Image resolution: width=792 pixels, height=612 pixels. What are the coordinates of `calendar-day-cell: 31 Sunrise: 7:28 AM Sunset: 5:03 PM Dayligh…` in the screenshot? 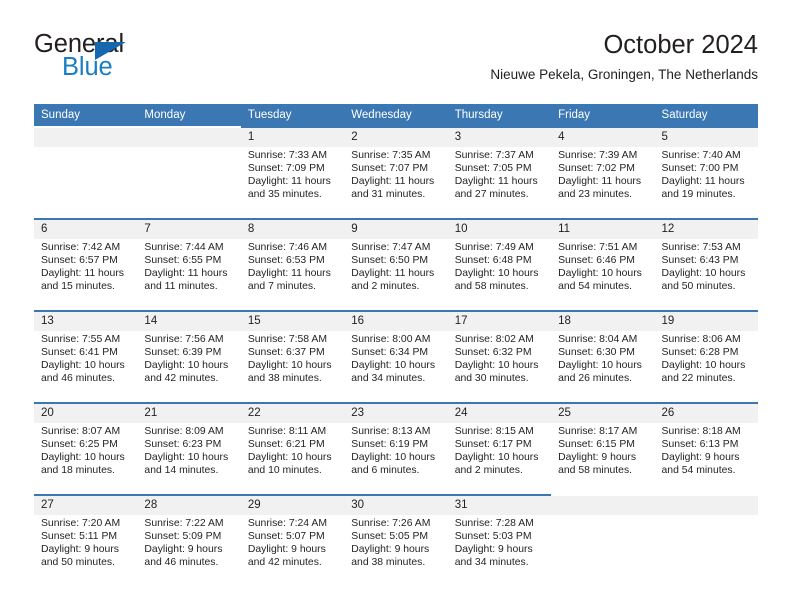 It's located at (499, 540).